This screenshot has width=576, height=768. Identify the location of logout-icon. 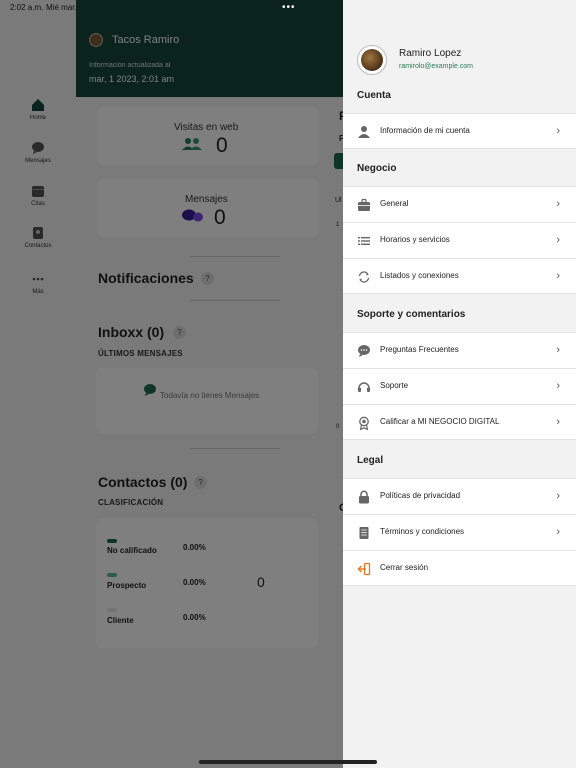
(364, 569).